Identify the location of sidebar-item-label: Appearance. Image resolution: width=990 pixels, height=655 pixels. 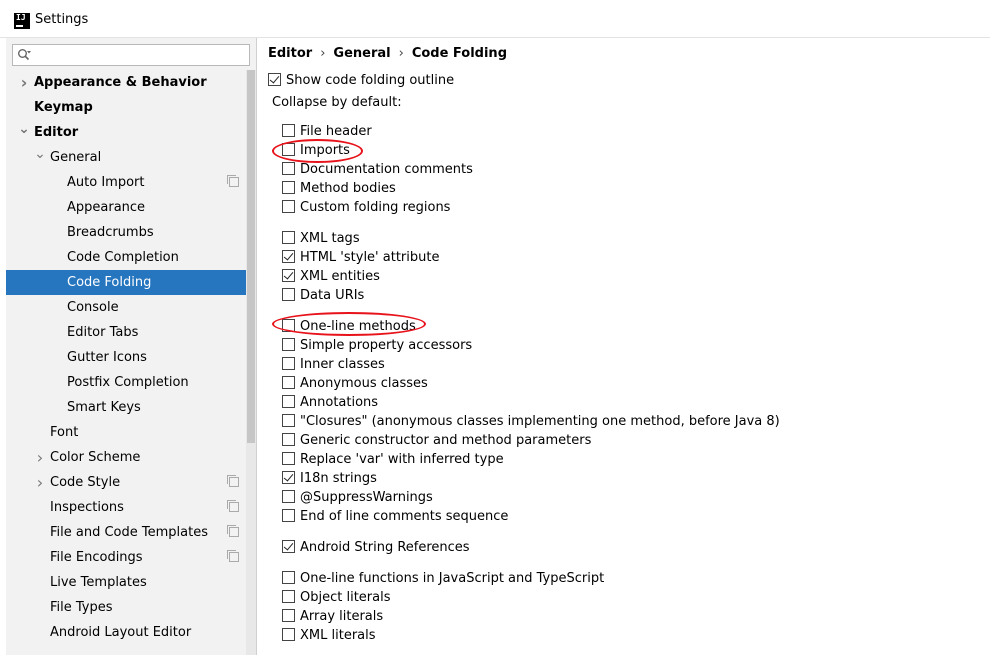
(106, 207).